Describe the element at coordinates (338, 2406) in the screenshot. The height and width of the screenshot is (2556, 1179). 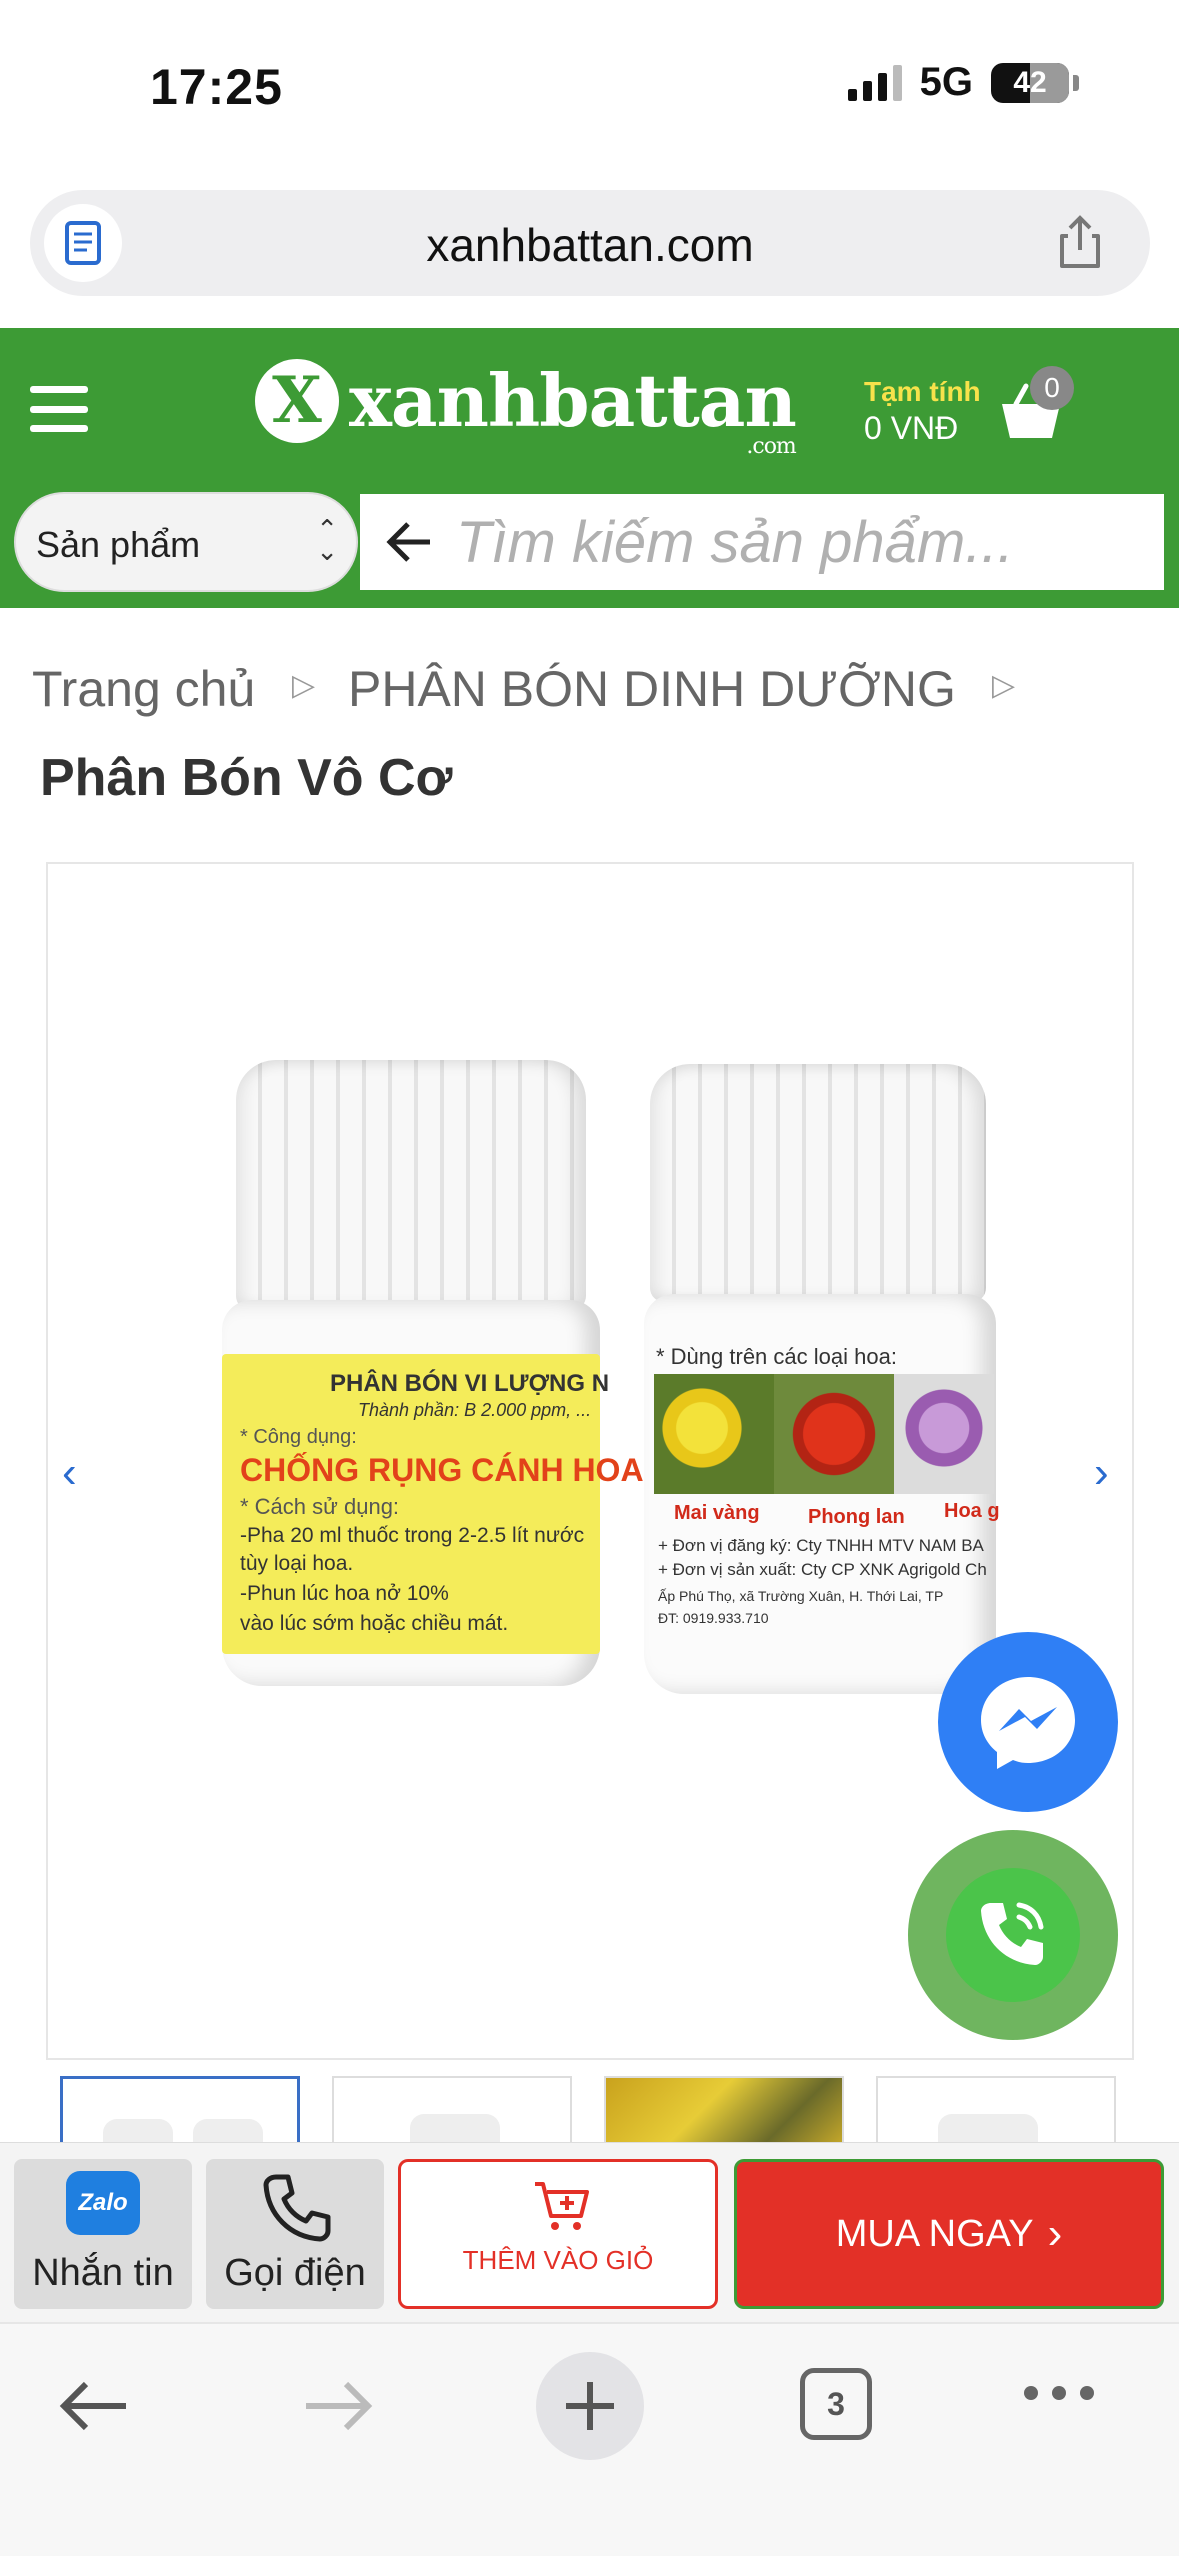
I see `browser-forward-icon` at that location.